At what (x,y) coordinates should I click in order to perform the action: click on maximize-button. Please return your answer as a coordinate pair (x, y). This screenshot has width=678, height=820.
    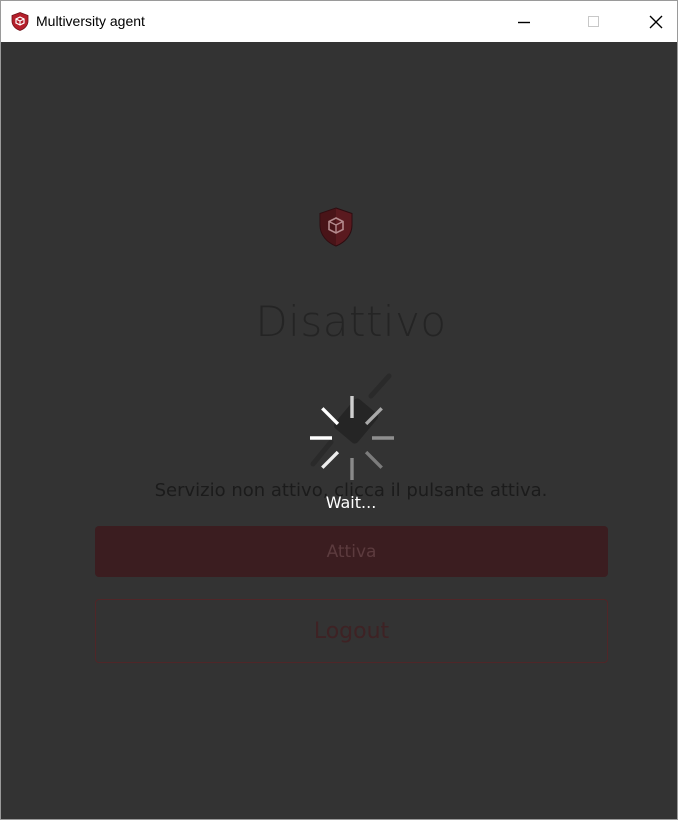
    Looking at the image, I should click on (594, 21).